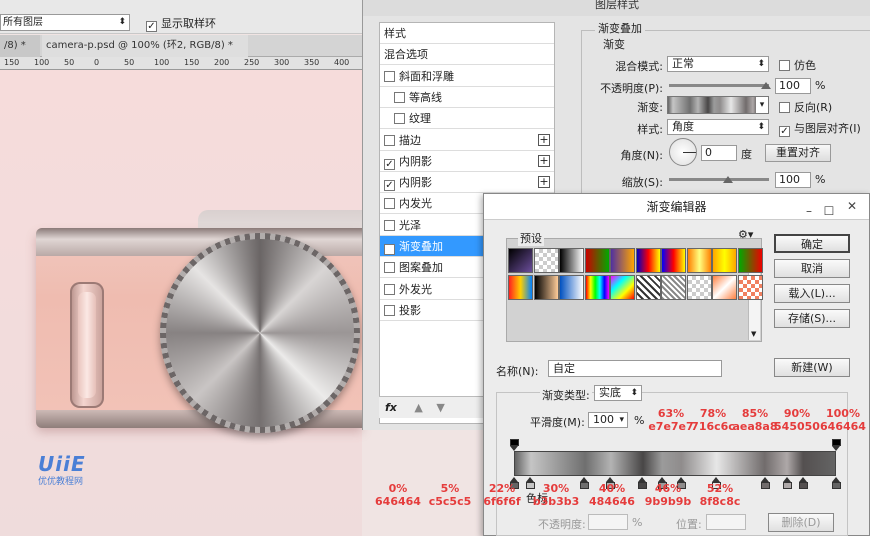  I want to click on stop-annotation: 5% c5c5c5, so click(450, 495).